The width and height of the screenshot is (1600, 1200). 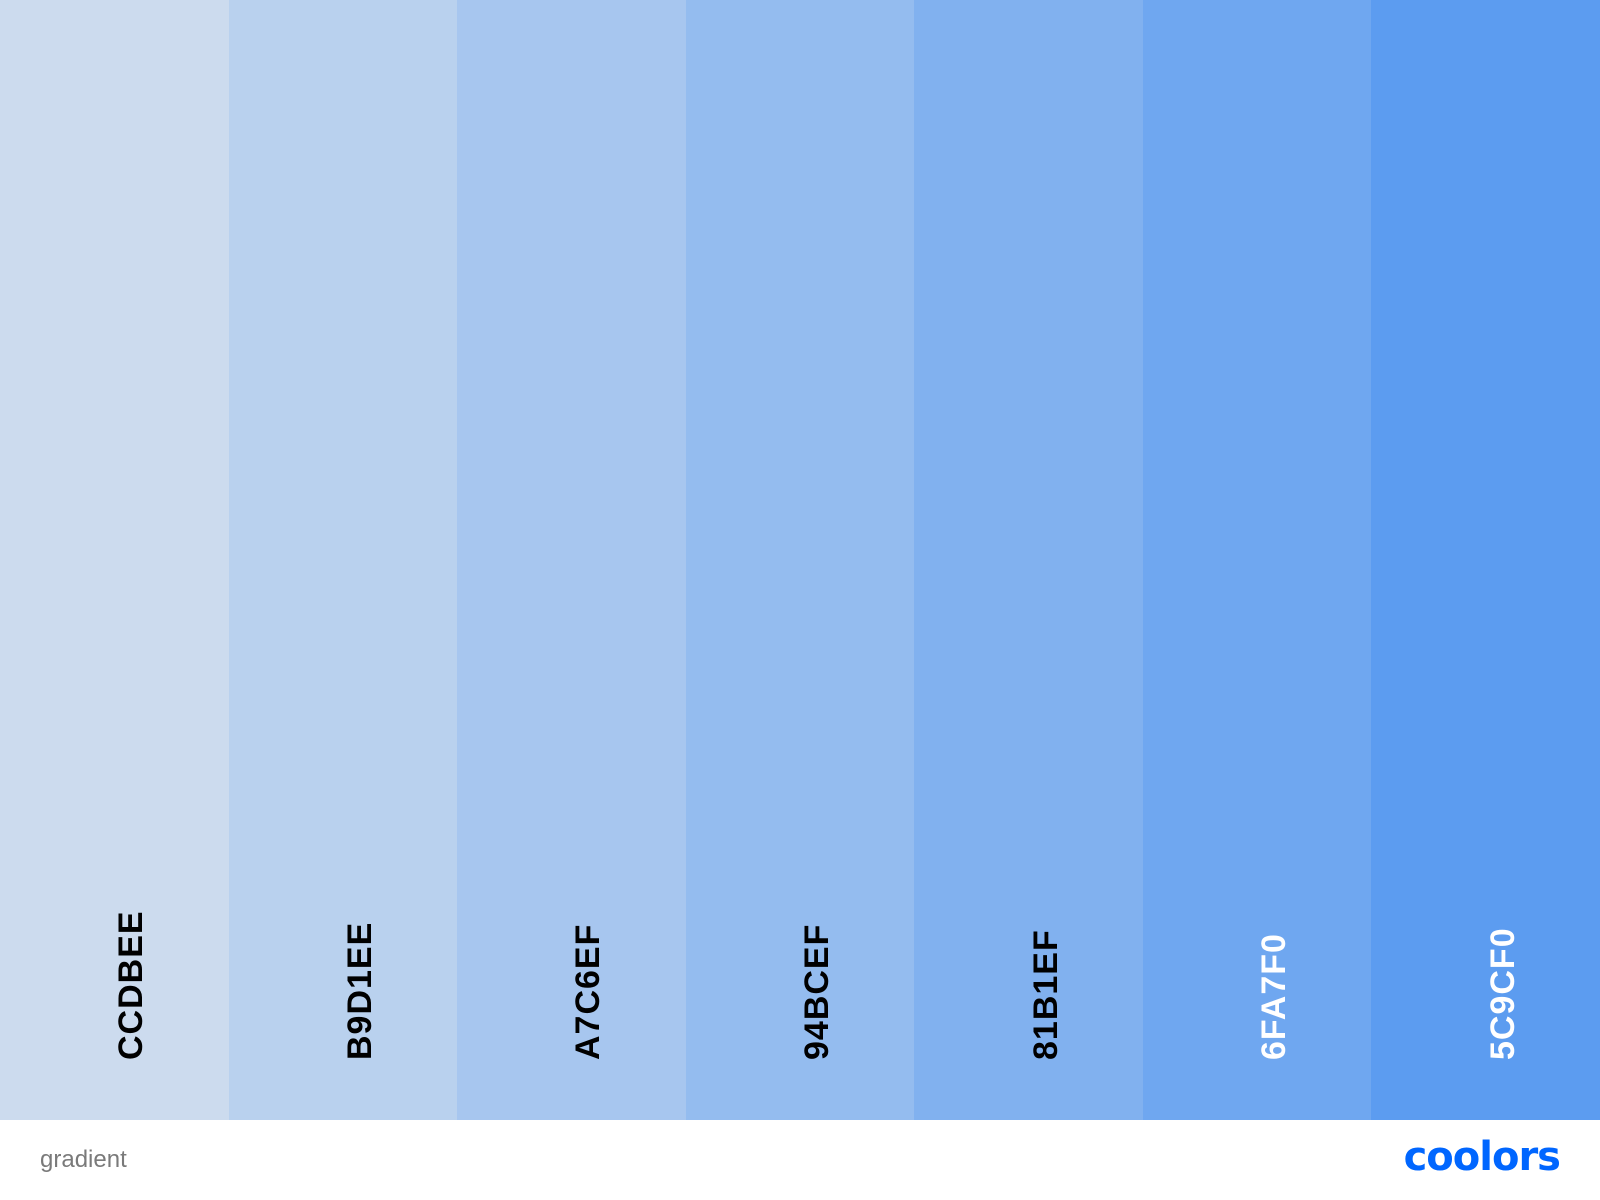 I want to click on palette-name: gradient, so click(x=83, y=1159).